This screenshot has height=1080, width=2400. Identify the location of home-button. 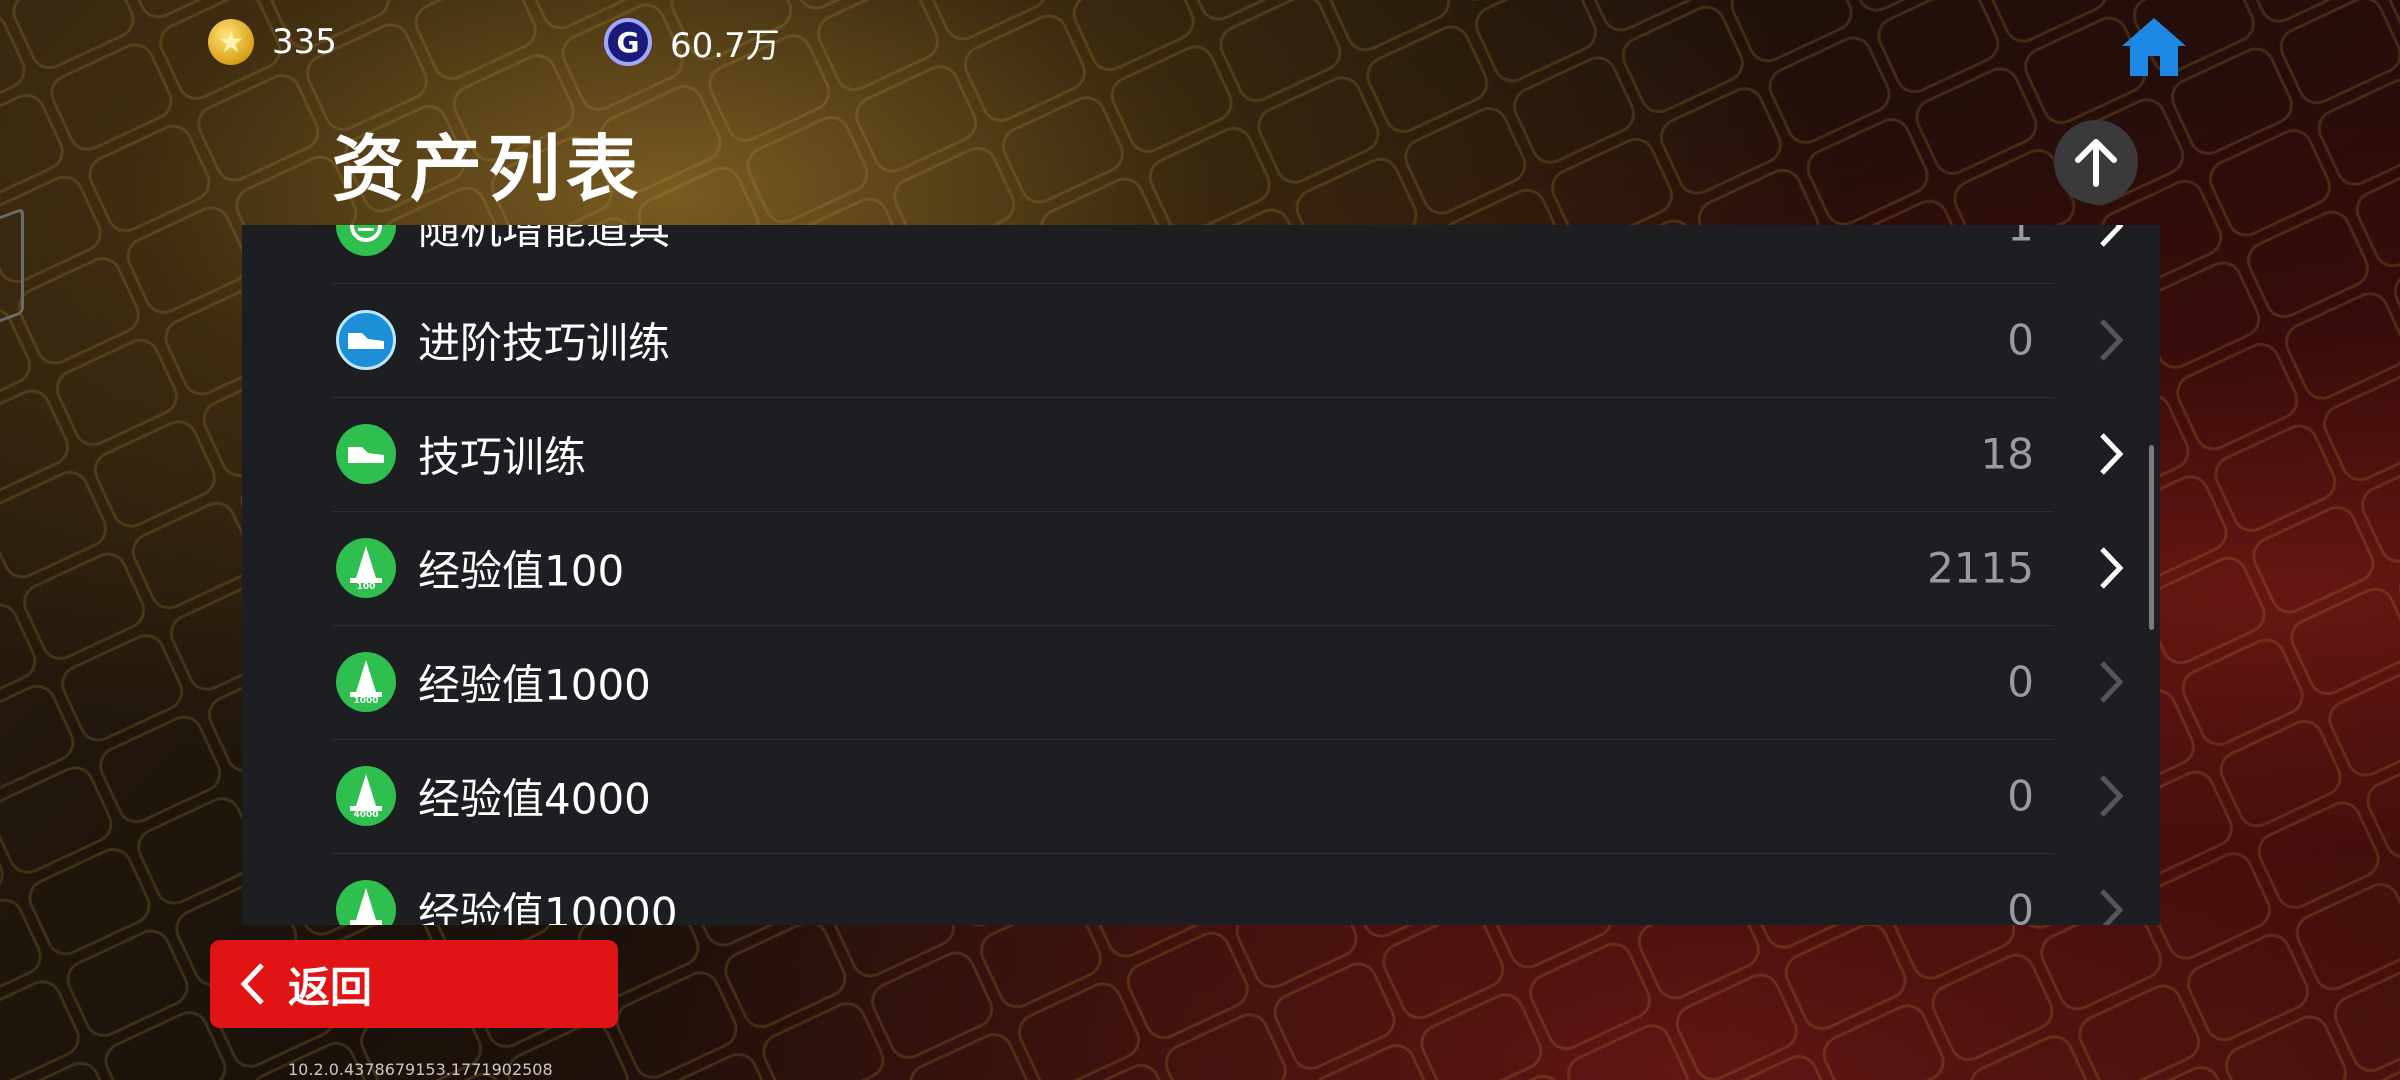
(2154, 47).